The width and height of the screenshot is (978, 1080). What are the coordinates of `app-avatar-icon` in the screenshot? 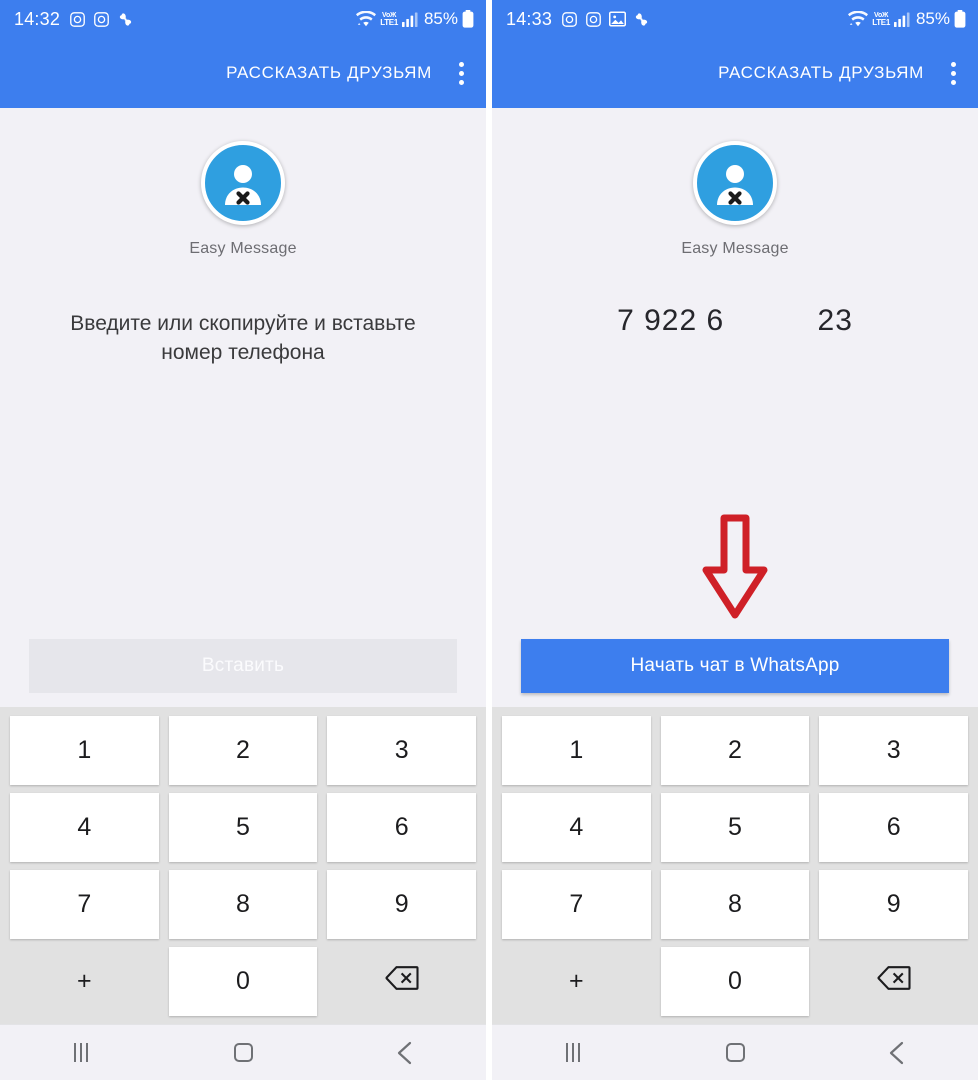 It's located at (735, 183).